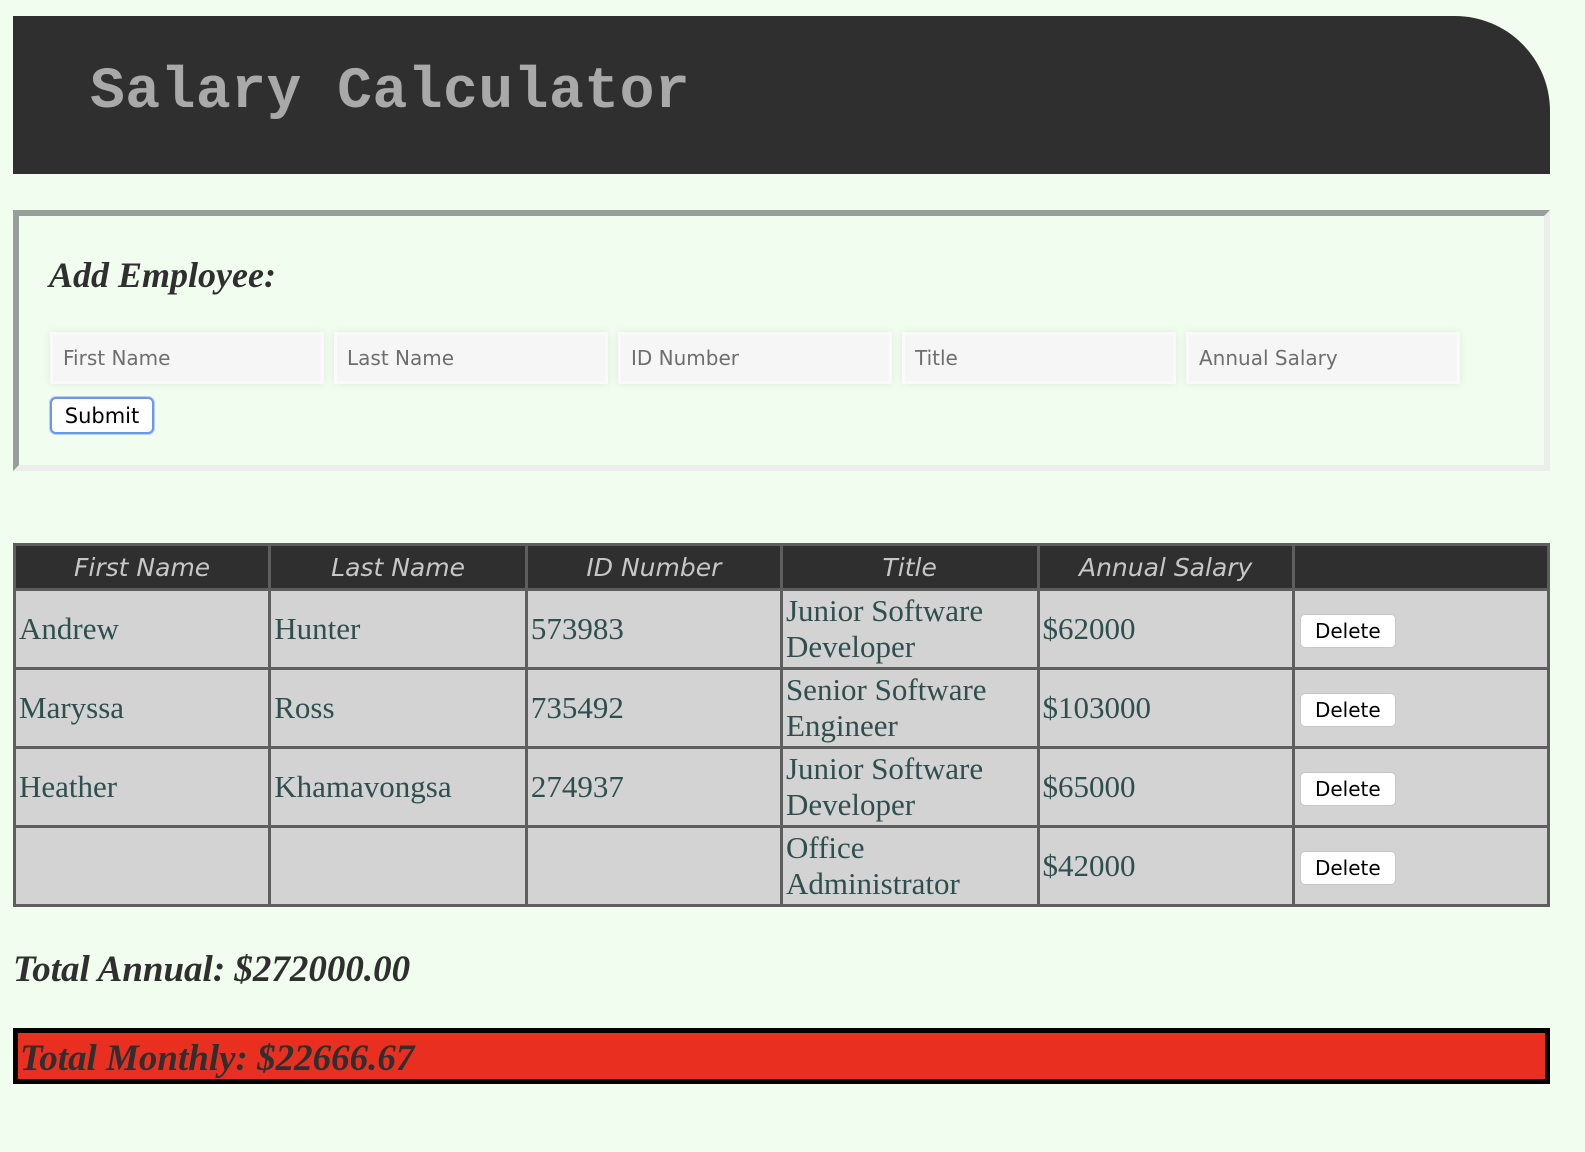  I want to click on total-monthly-banner: Total Monthly: $22666.67, so click(781, 1056).